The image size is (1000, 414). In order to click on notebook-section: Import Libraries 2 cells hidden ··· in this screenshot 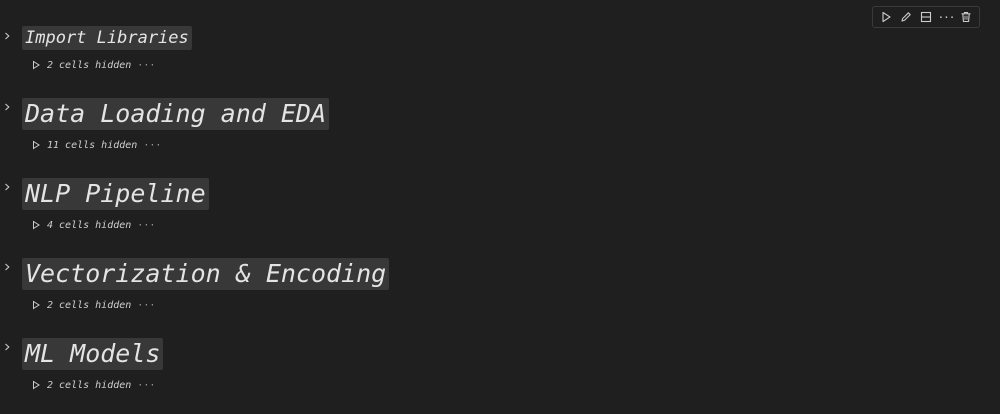, I will do `click(430, 51)`.